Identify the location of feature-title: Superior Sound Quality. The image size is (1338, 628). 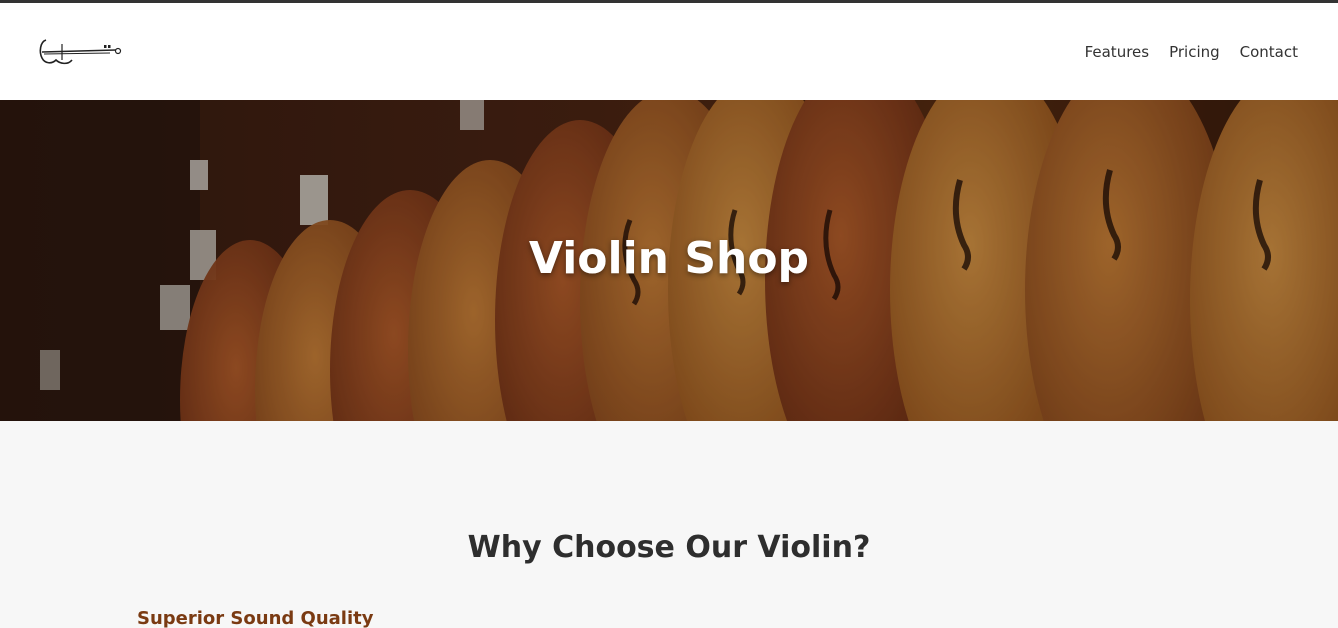
(255, 618).